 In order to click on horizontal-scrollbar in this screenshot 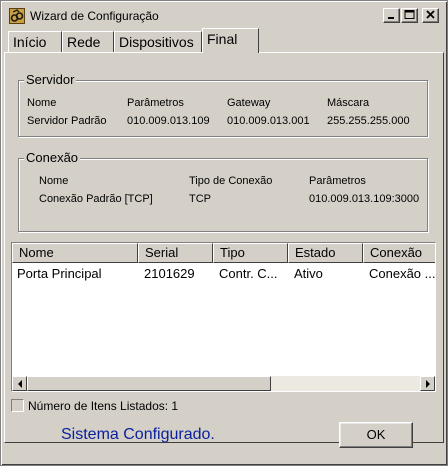, I will do `click(223, 383)`.